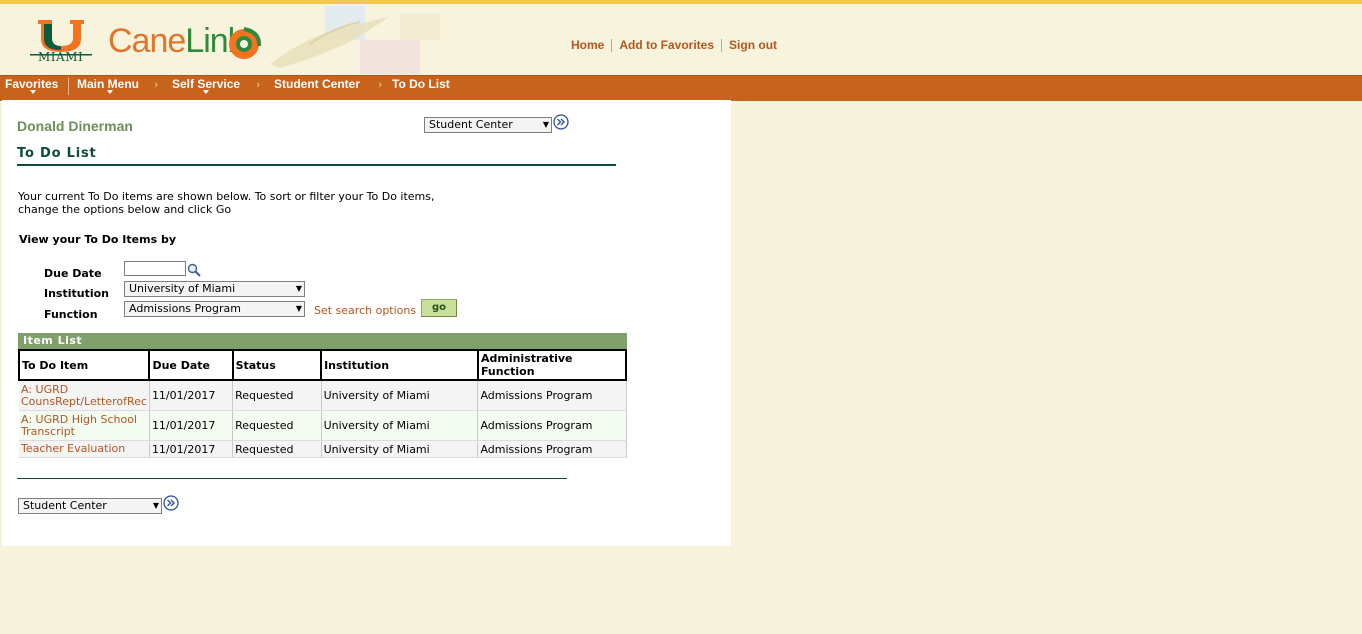 The image size is (1362, 634). I want to click on nav-main-menu: Main Menu, so click(108, 84).